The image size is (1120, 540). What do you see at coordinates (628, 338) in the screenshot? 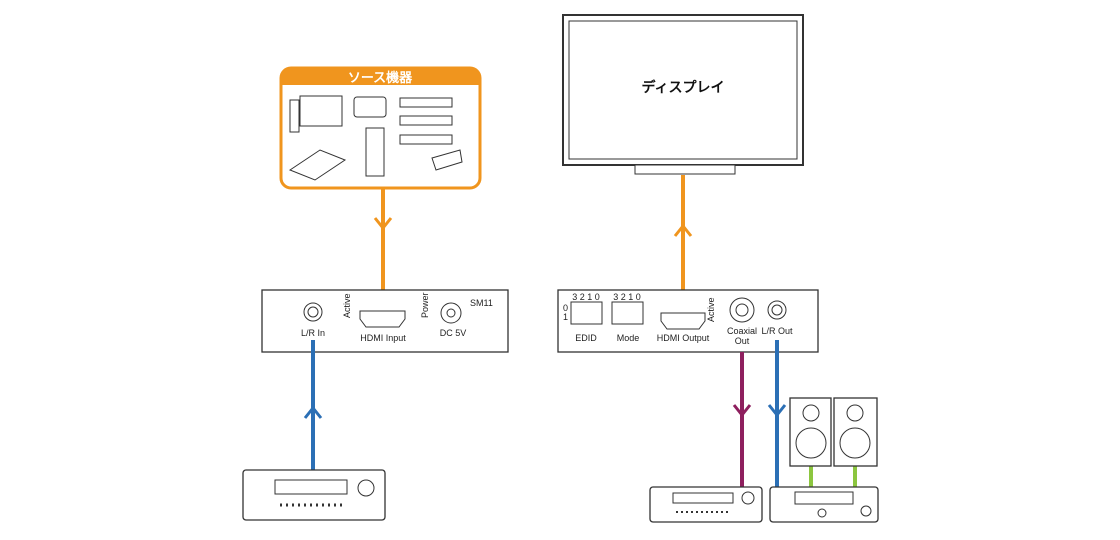
I see `mode-label: Mode` at bounding box center [628, 338].